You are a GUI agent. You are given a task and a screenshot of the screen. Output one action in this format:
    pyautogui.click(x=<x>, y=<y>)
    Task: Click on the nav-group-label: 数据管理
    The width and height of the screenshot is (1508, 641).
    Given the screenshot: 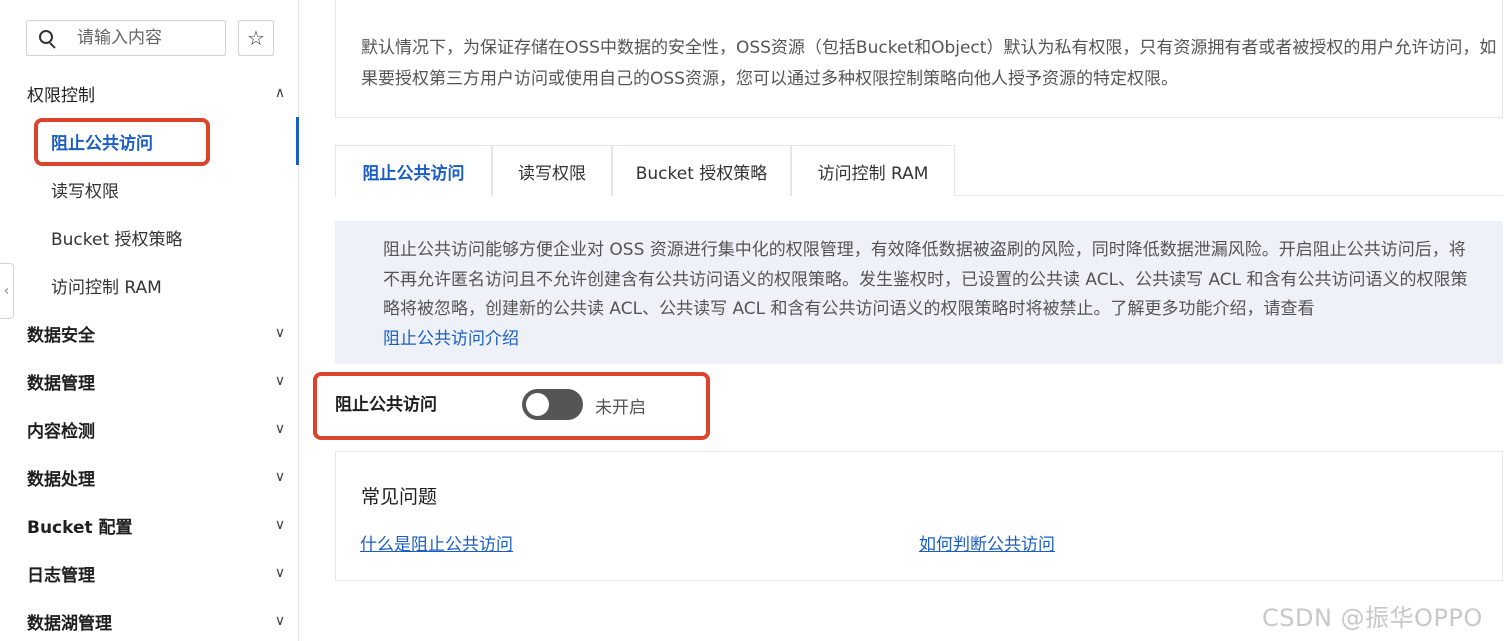 What is the action you would take?
    pyautogui.click(x=61, y=383)
    